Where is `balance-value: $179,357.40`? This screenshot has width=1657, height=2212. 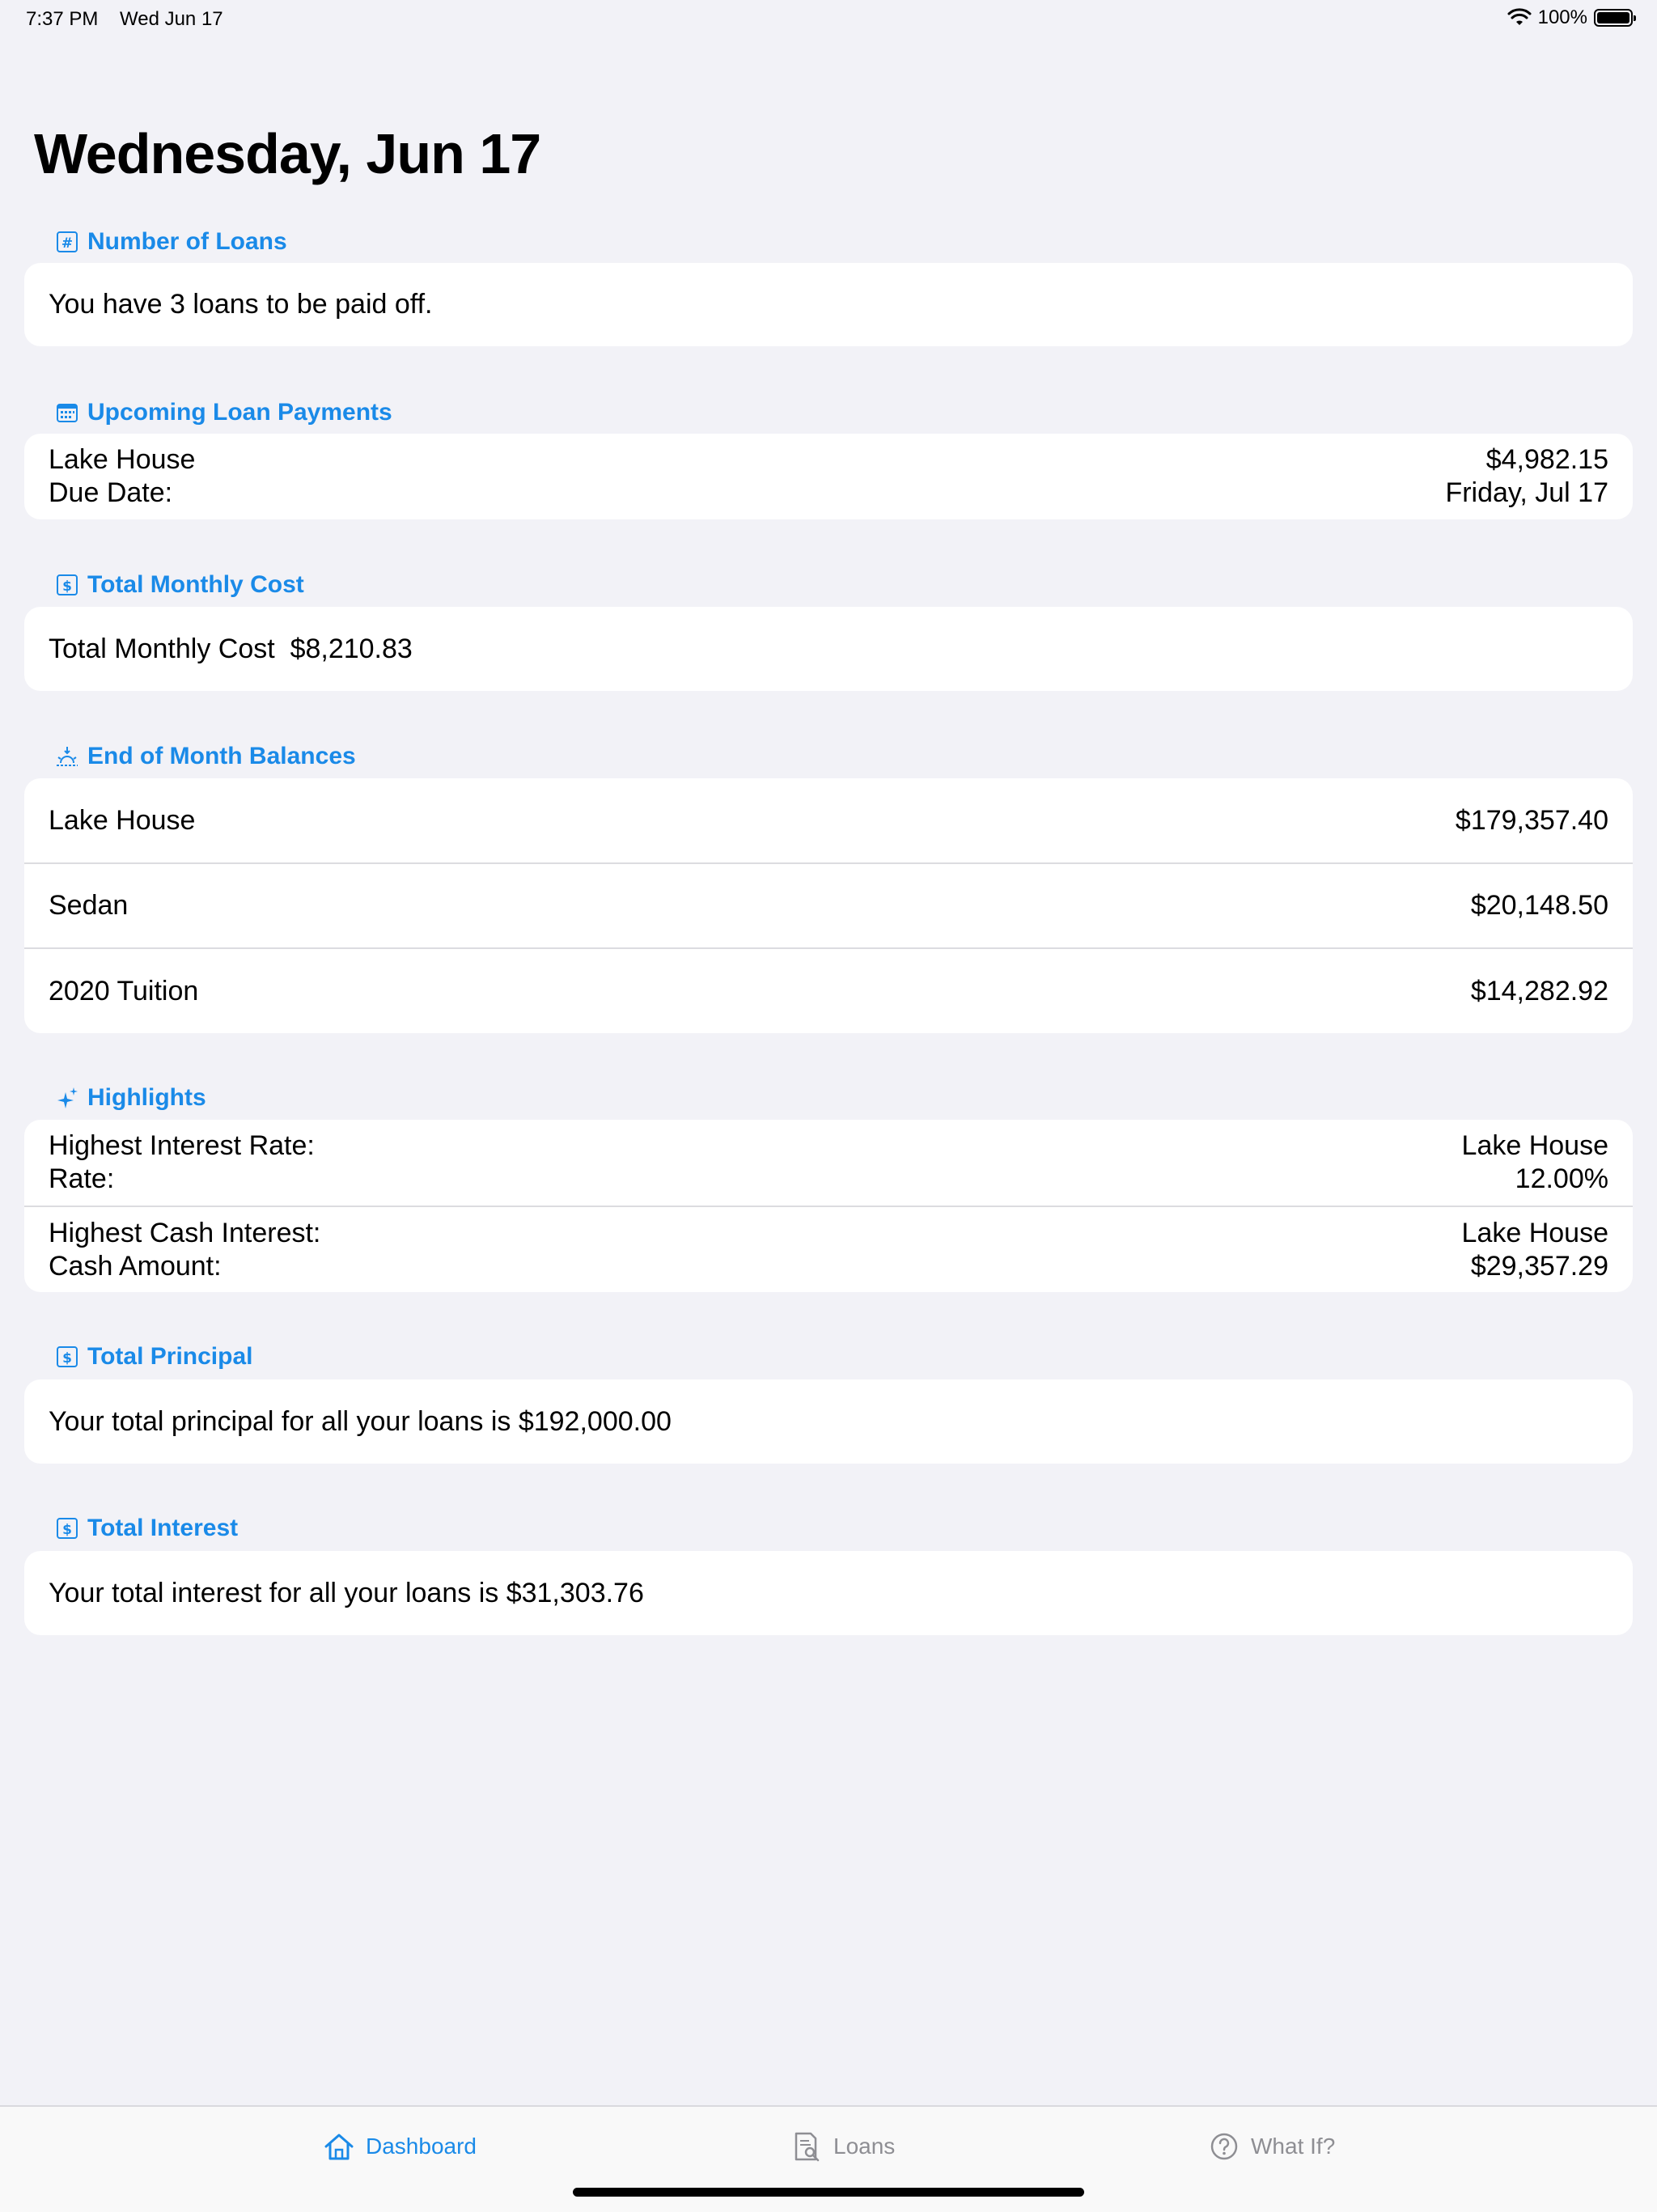 balance-value: $179,357.40 is located at coordinates (1531, 820).